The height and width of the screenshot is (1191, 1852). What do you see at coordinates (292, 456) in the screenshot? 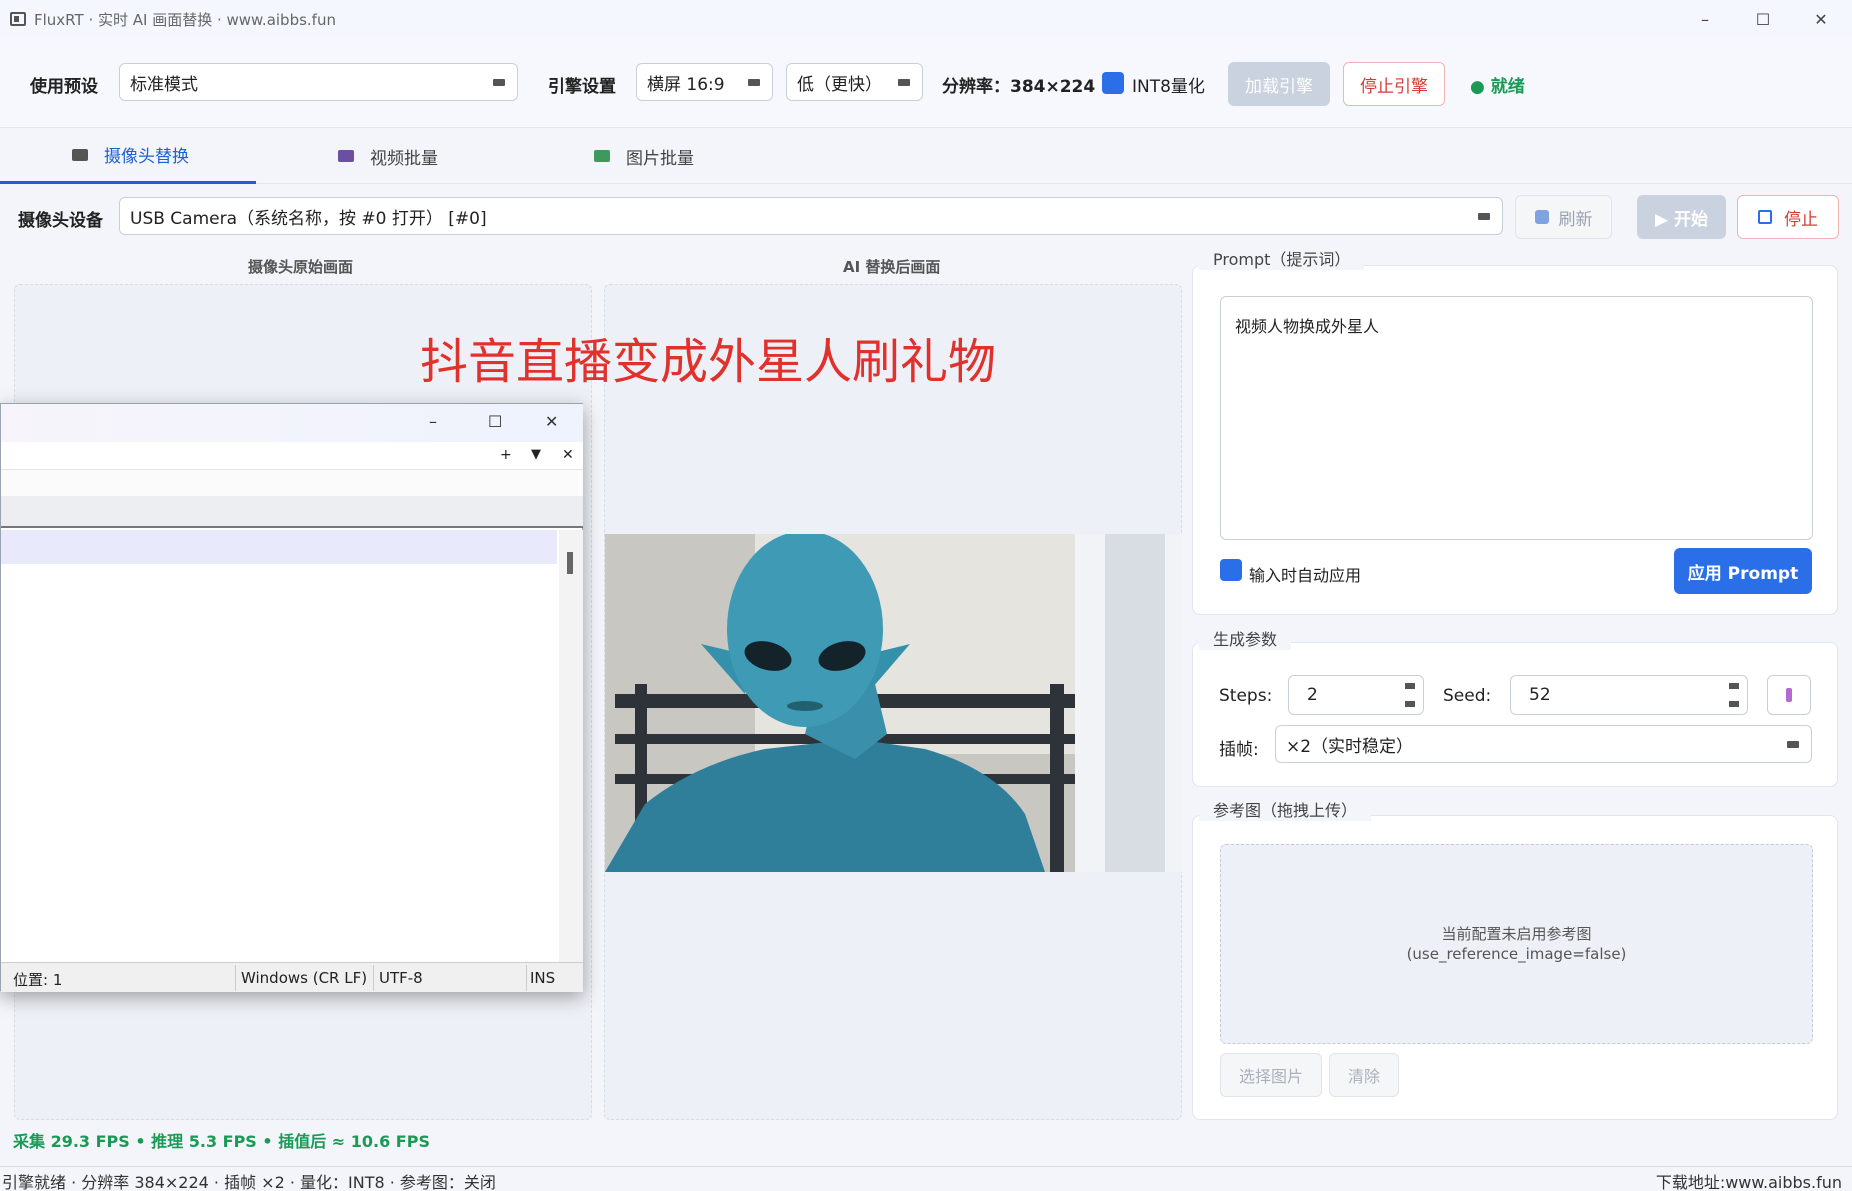
I see `notepad-tab-bar: + ▼ ✕` at bounding box center [292, 456].